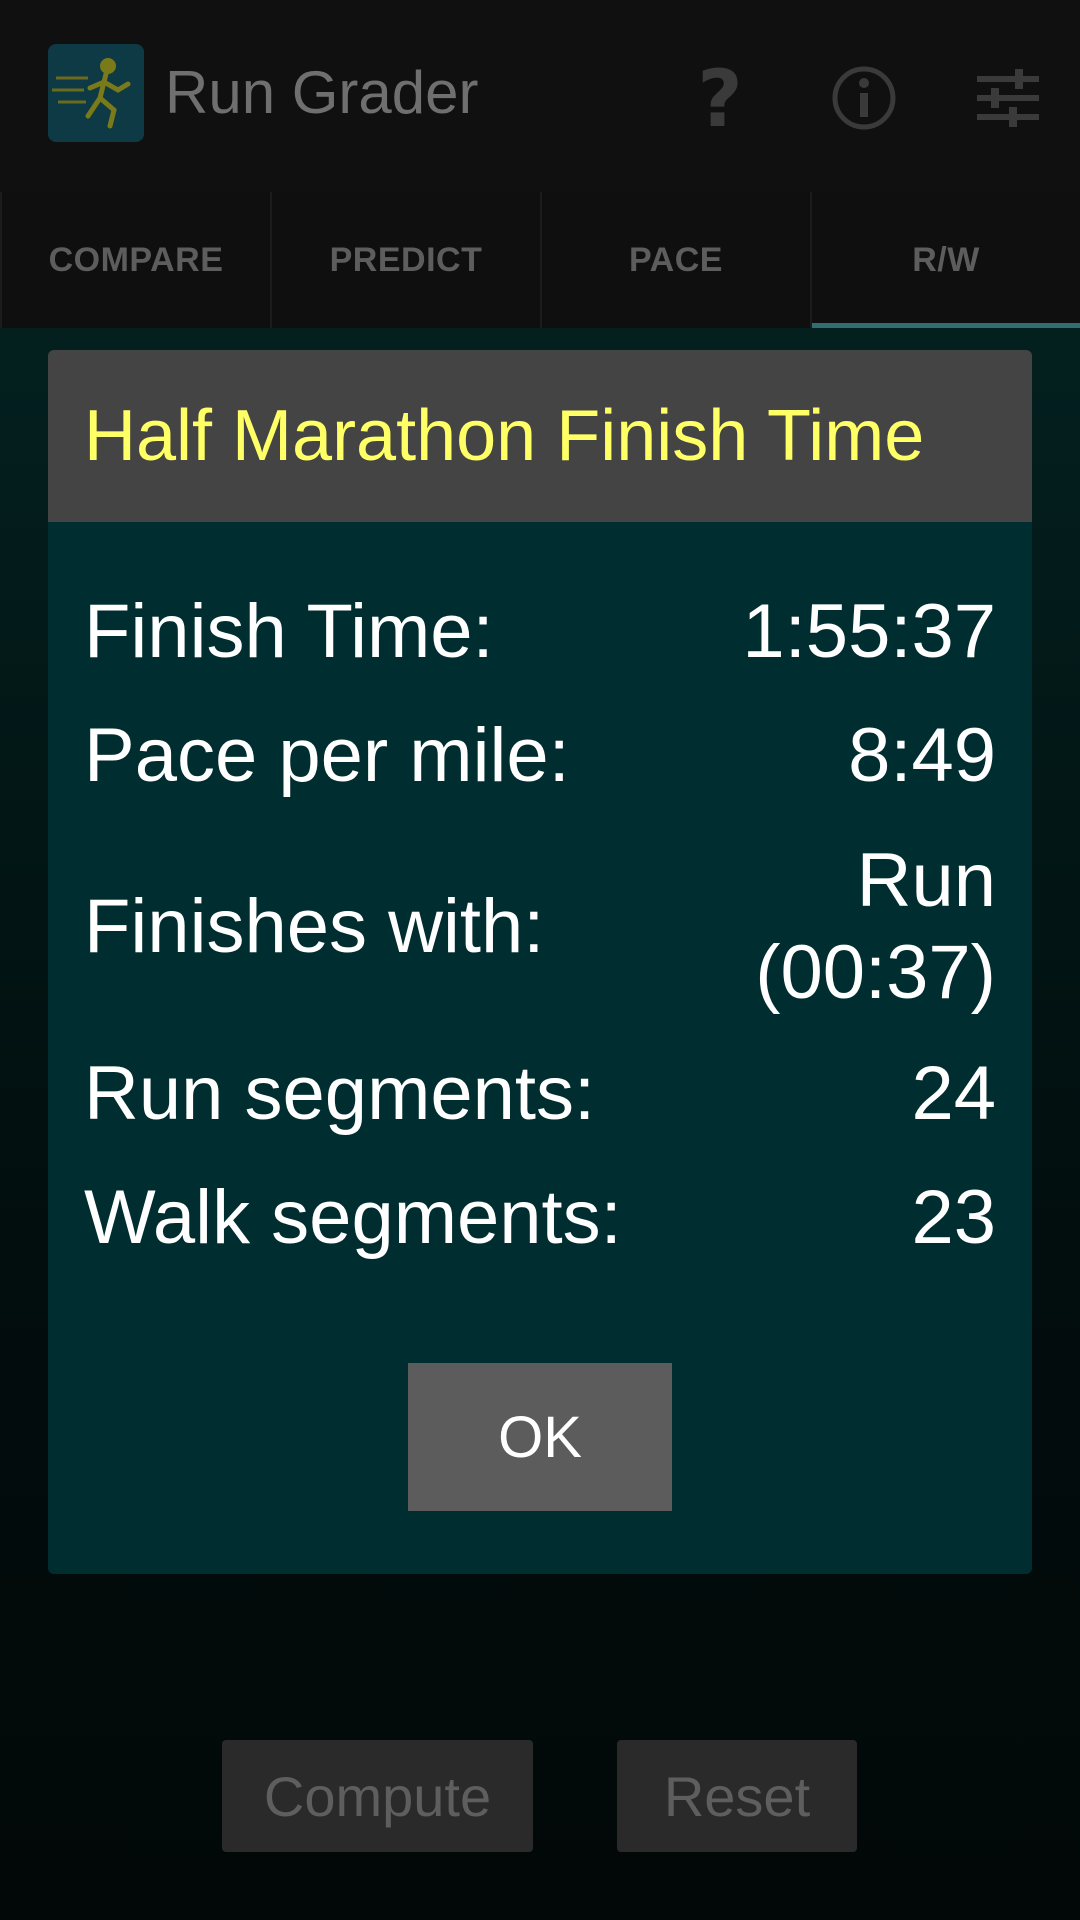  What do you see at coordinates (945, 260) in the screenshot?
I see `tab-rw: R/W` at bounding box center [945, 260].